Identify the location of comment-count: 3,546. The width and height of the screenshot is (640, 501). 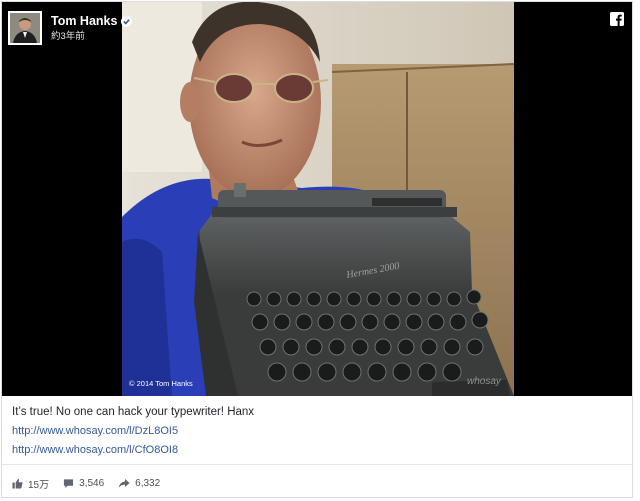
(83, 483).